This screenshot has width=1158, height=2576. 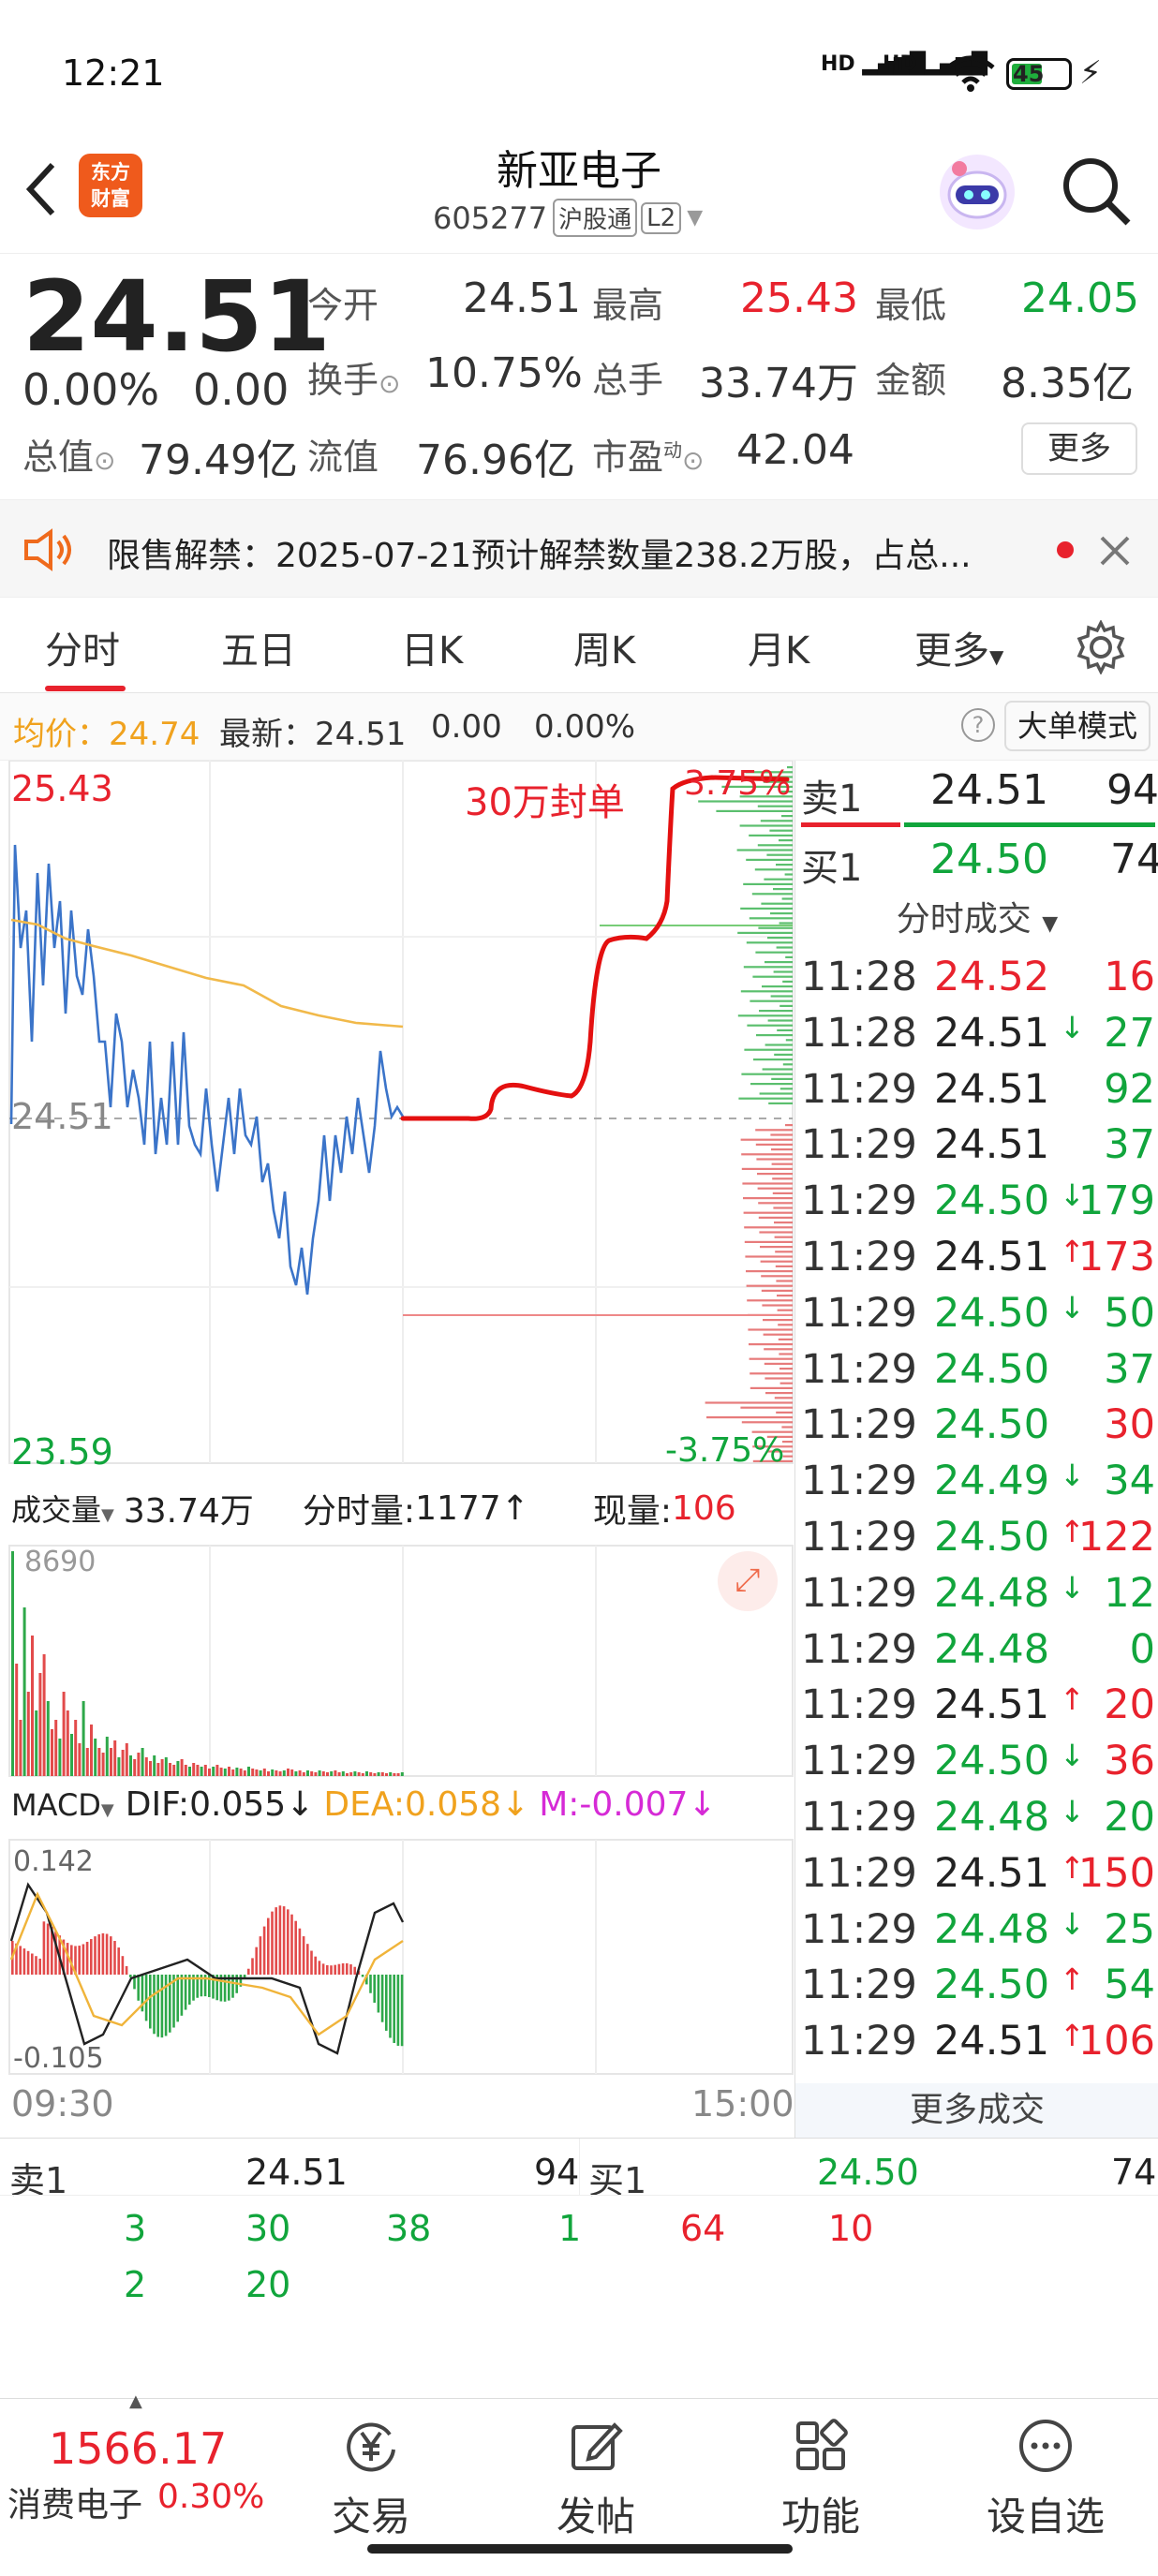 What do you see at coordinates (748, 1581) in the screenshot?
I see `expand-icon: ⤢` at bounding box center [748, 1581].